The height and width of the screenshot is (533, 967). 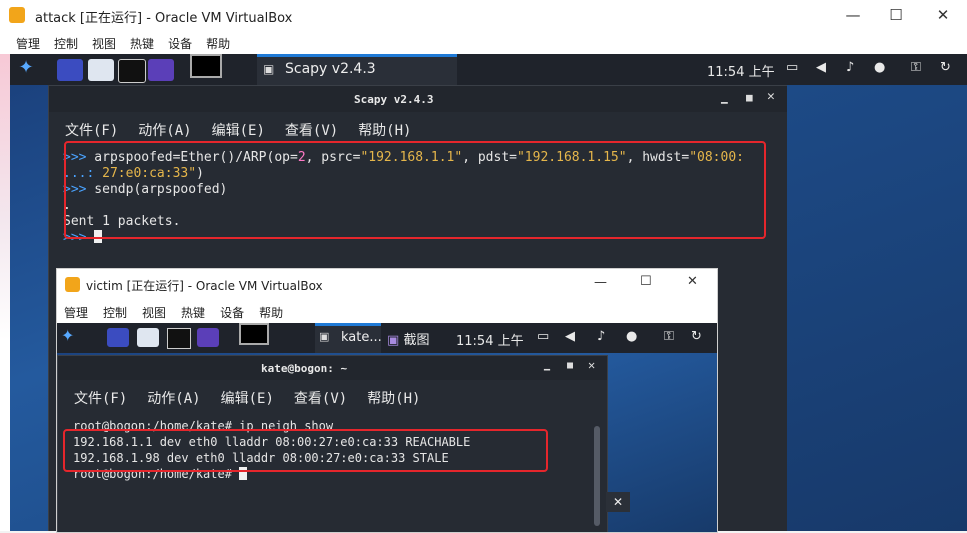 I want to click on victim-terminal-small-icon: ▣, so click(x=324, y=336).